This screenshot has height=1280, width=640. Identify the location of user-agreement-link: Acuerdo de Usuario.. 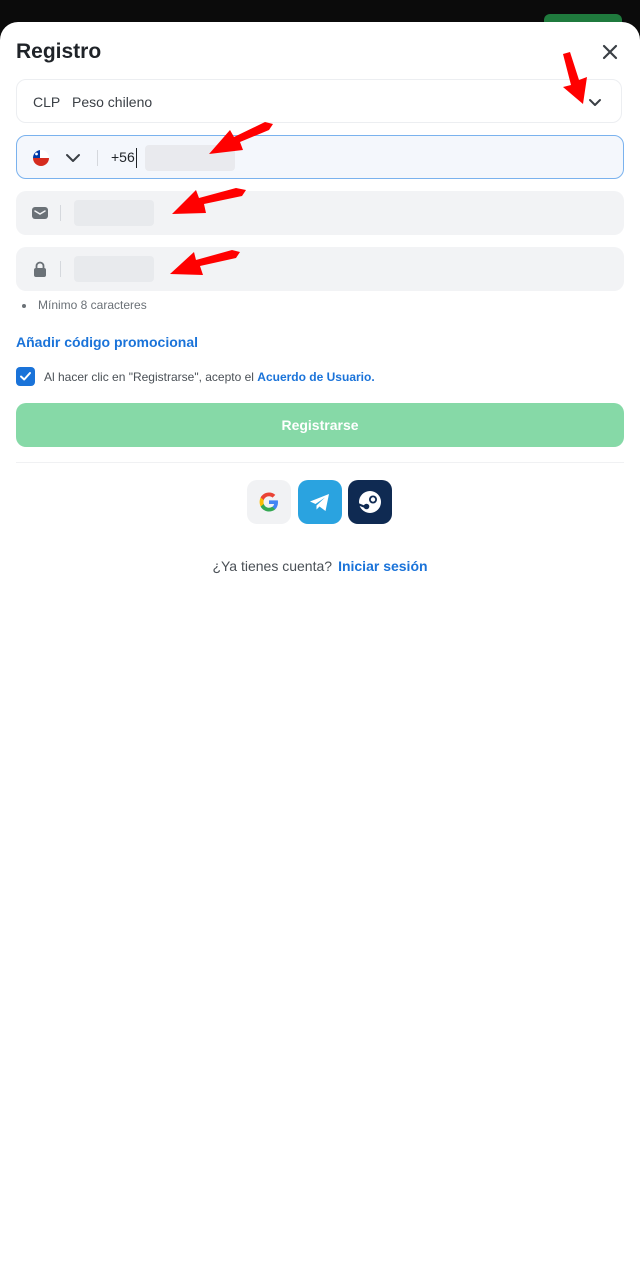
(315, 377).